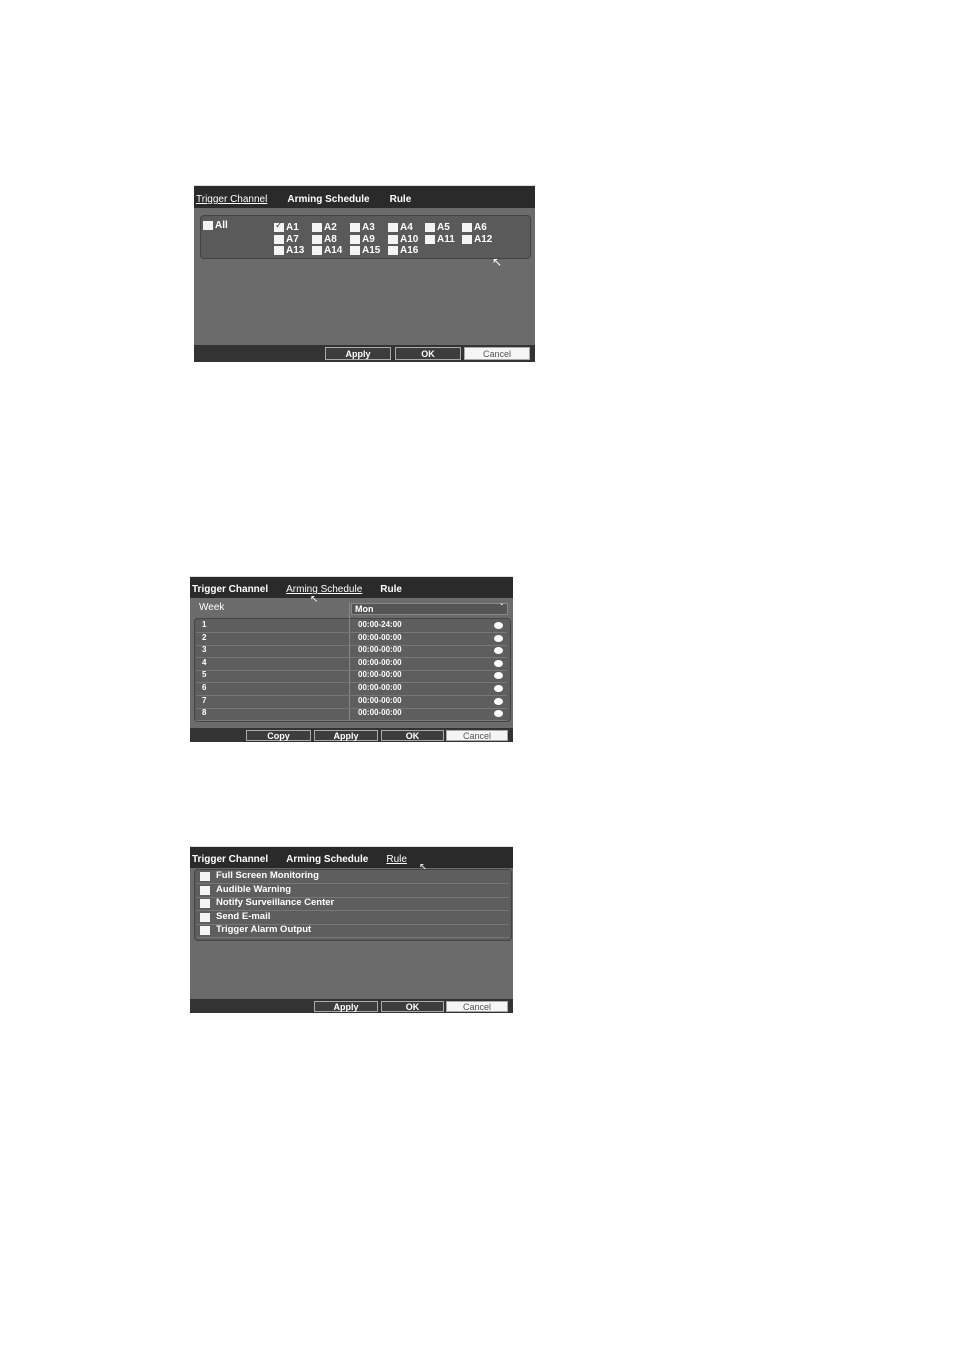  Describe the element at coordinates (483, 240) in the screenshot. I see `channel-label: A12` at that location.